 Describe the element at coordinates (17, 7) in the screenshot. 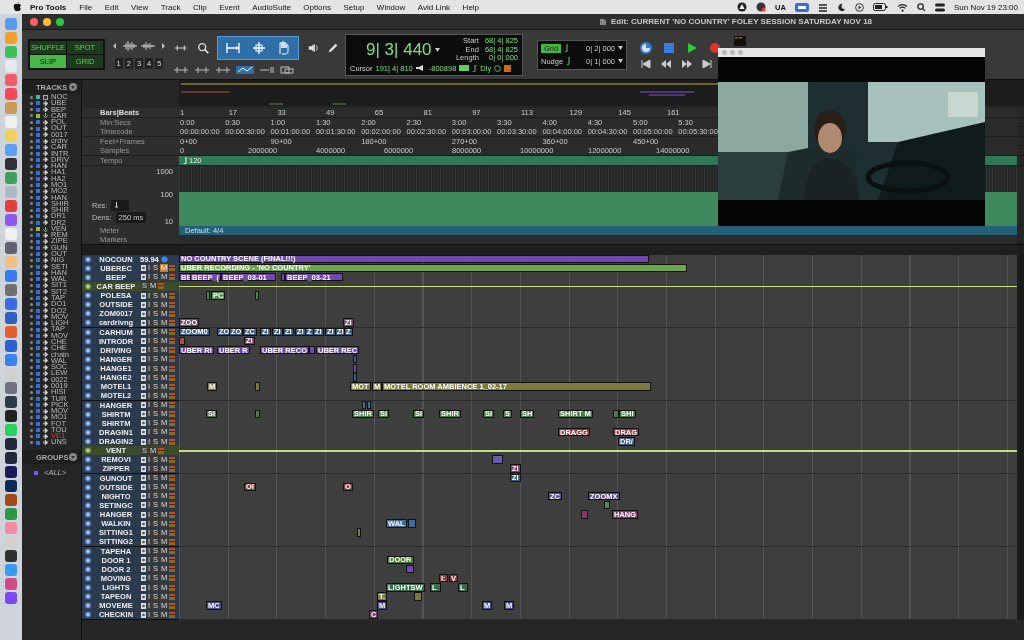

I see `apple-icon` at that location.